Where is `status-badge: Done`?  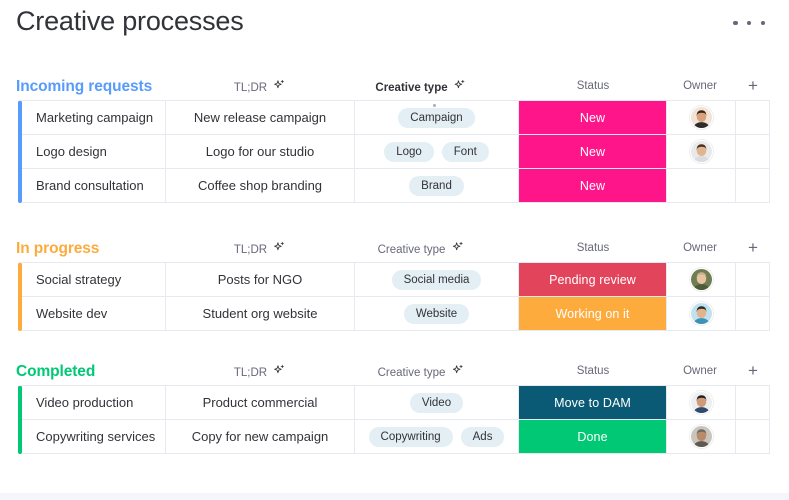 status-badge: Done is located at coordinates (592, 436).